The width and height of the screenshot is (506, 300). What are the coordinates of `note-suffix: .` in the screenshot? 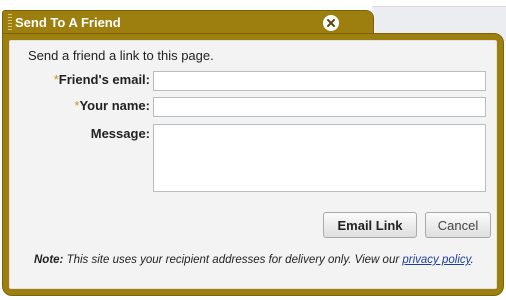 It's located at (472, 260).